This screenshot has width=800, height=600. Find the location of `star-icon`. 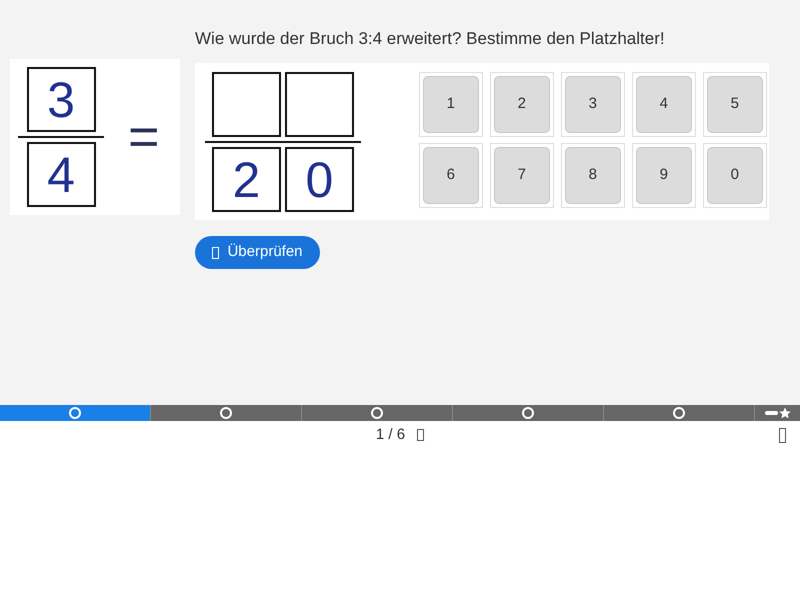

star-icon is located at coordinates (778, 413).